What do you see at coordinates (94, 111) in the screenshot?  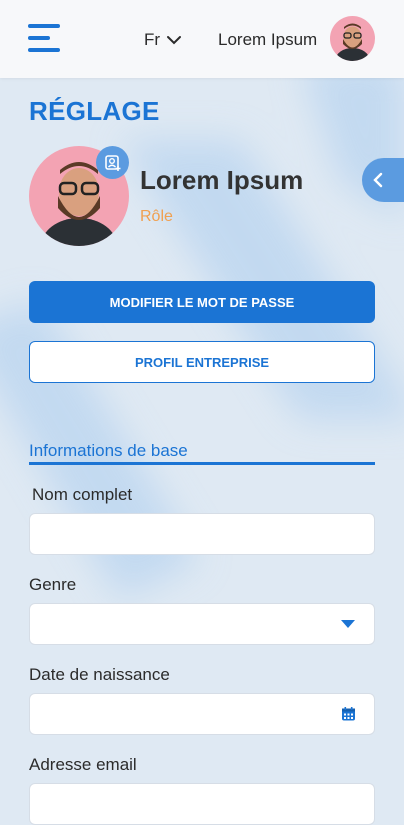 I see `page-title: RÉGLAGE` at bounding box center [94, 111].